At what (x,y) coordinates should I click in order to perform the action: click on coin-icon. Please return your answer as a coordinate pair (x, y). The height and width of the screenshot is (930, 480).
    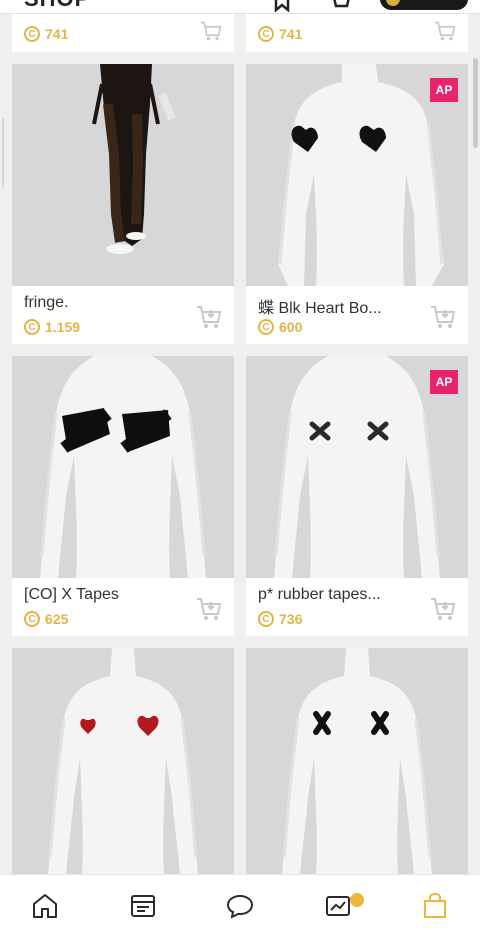
    Looking at the image, I should click on (393, 3).